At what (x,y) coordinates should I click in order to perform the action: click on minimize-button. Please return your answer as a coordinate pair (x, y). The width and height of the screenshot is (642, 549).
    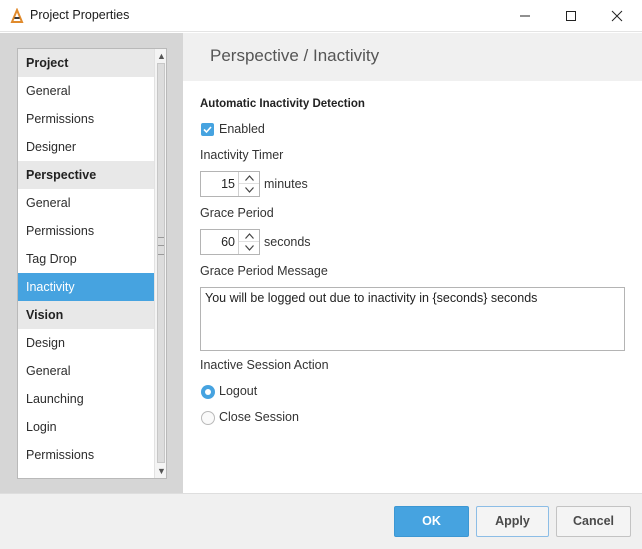
    Looking at the image, I should click on (525, 16).